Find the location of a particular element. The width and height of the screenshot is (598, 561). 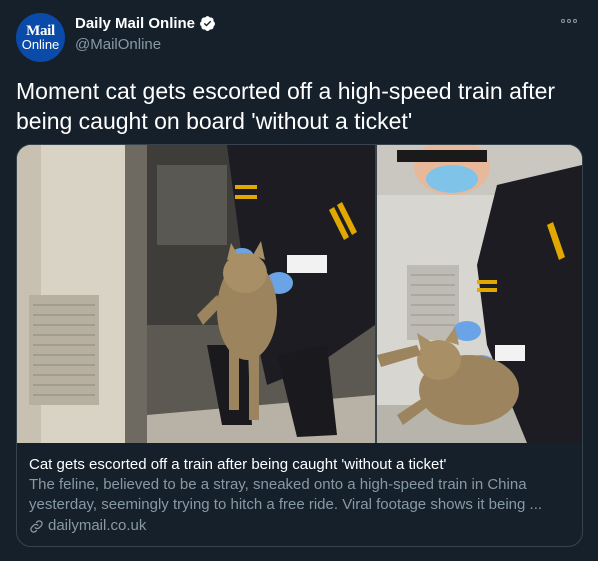

card-domain: dailymail.co.uk is located at coordinates (299, 526).